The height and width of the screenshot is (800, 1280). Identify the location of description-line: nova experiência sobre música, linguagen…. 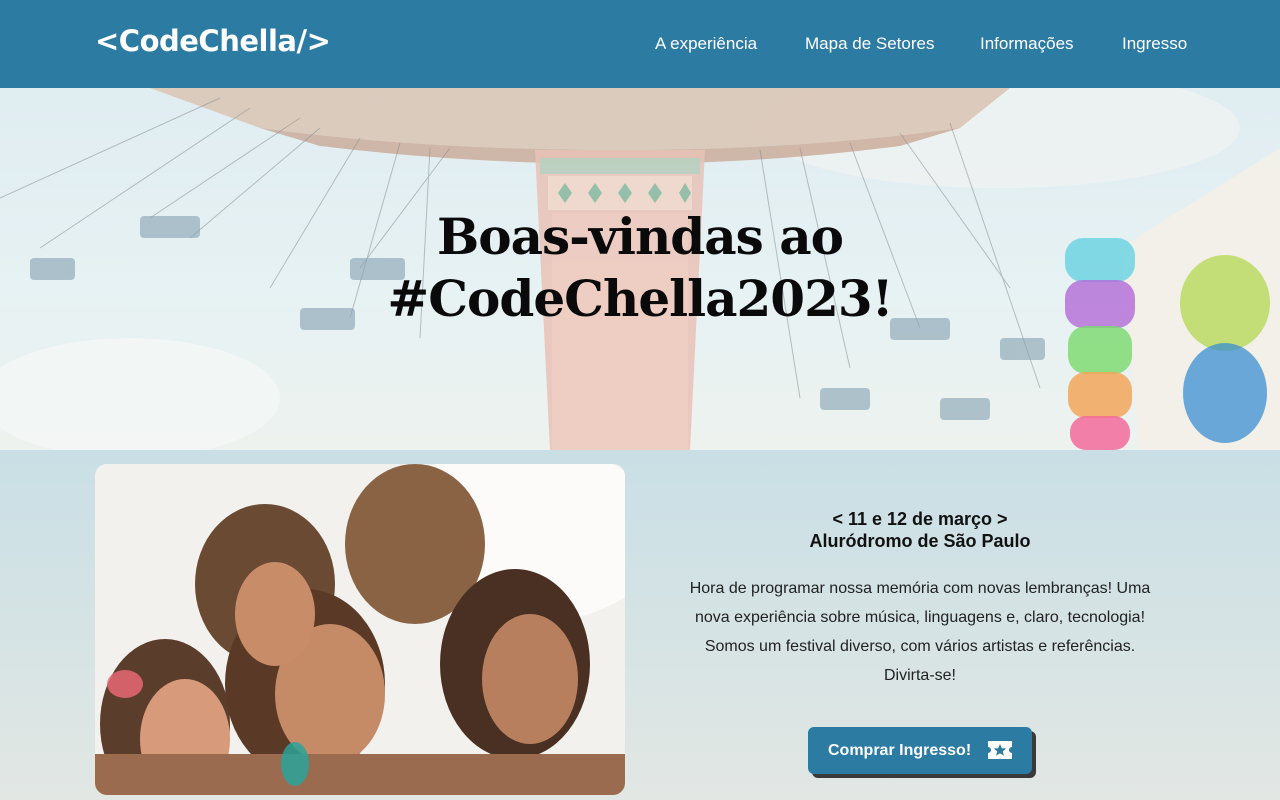
(920, 617).